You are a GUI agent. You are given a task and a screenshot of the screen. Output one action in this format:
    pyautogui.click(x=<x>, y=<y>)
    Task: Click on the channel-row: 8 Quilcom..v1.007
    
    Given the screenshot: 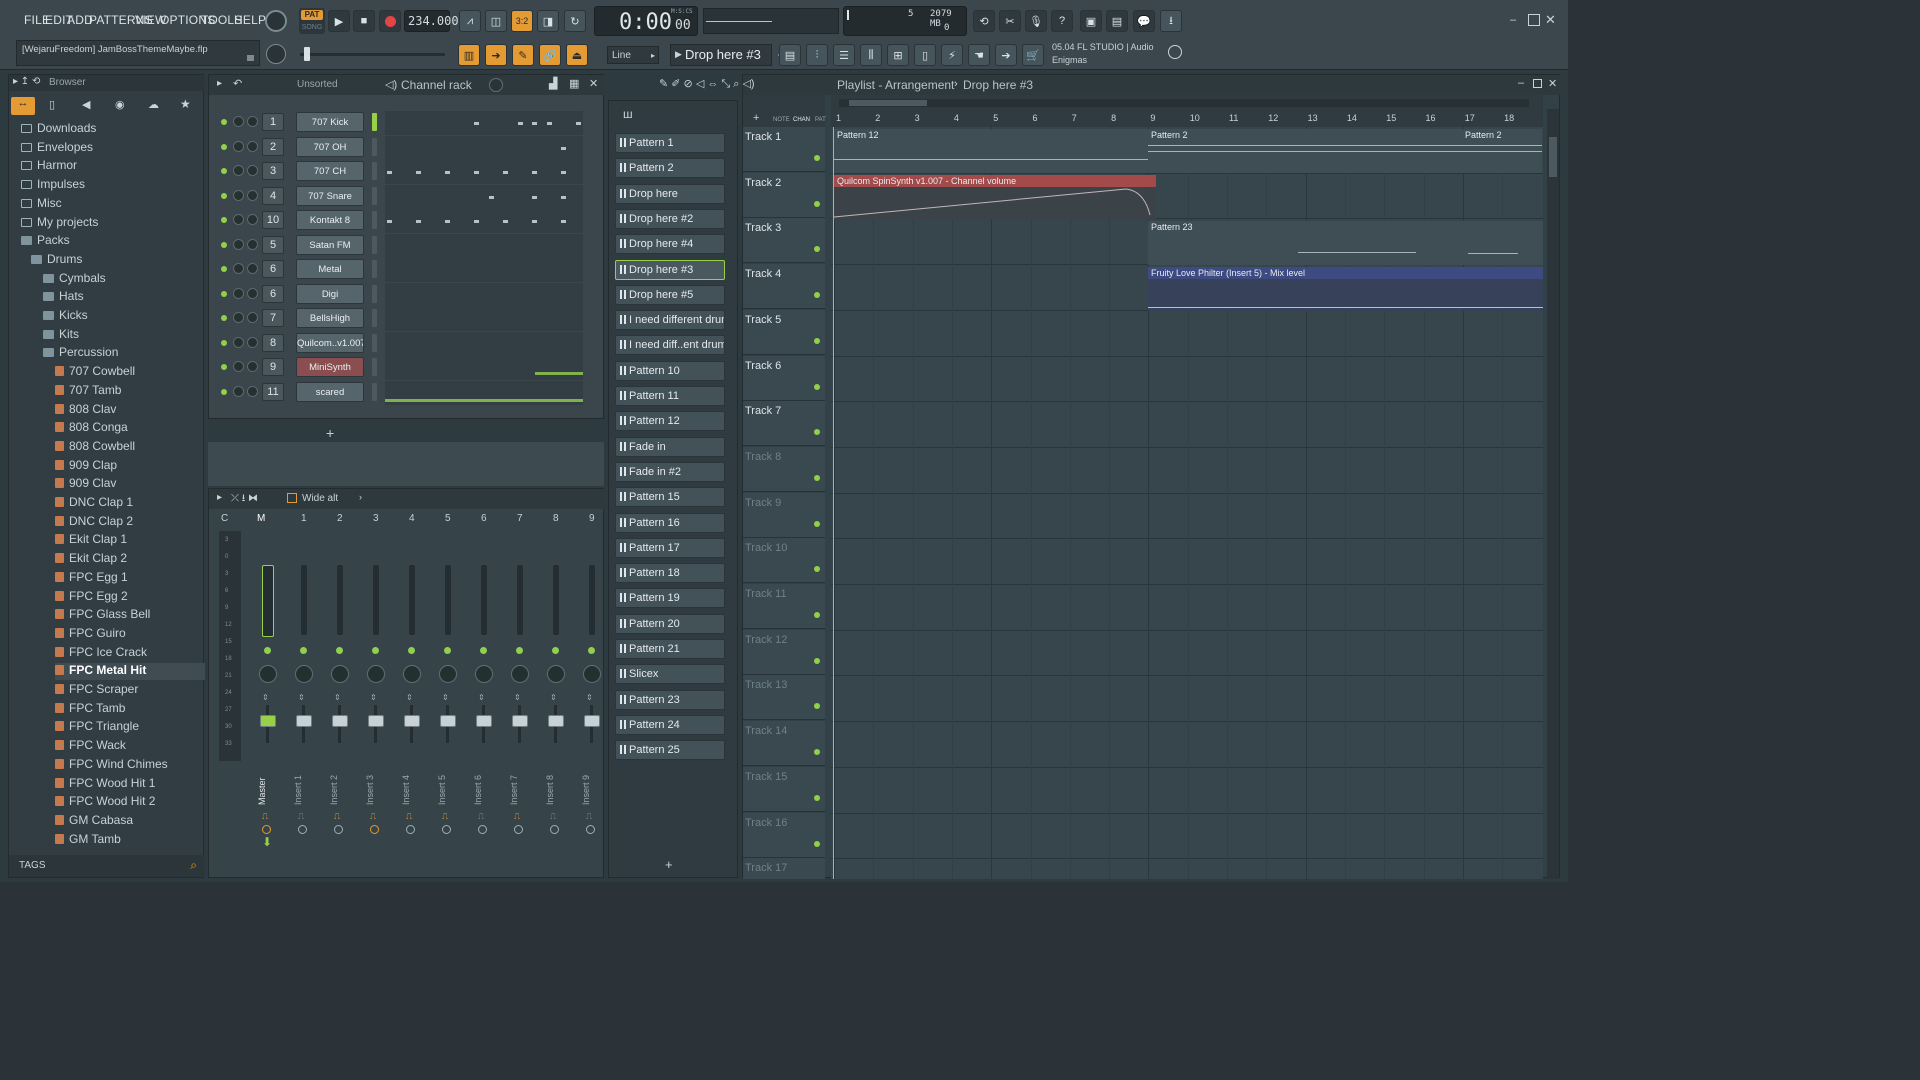 What is the action you would take?
    pyautogui.click(x=407, y=343)
    